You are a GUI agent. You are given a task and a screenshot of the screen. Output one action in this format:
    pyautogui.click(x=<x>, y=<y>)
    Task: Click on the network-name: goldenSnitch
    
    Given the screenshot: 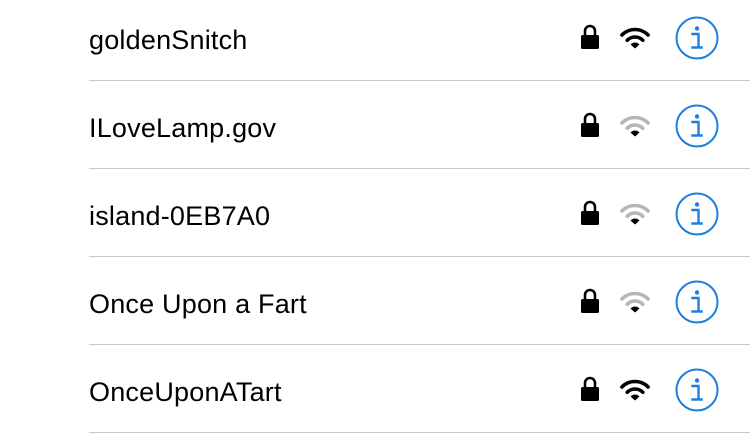 What is the action you would take?
    pyautogui.click(x=168, y=40)
    